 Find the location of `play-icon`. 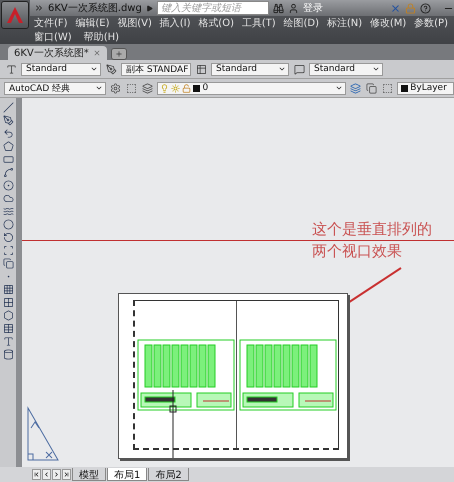

play-icon is located at coordinates (149, 8).